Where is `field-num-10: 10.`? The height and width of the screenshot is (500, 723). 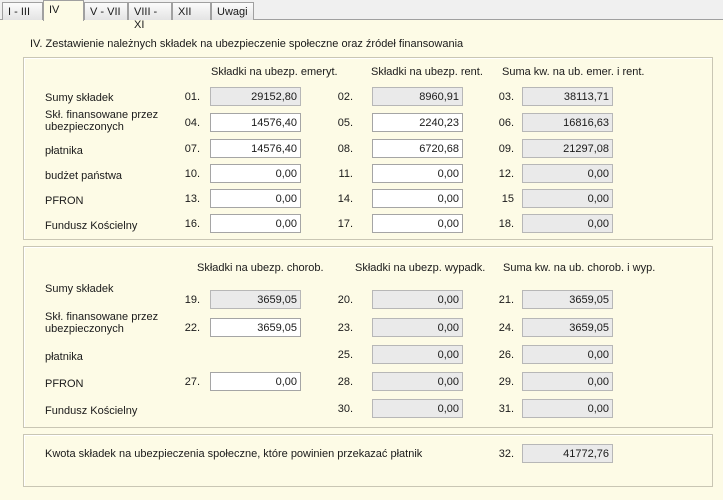 field-num-10: 10. is located at coordinates (192, 174).